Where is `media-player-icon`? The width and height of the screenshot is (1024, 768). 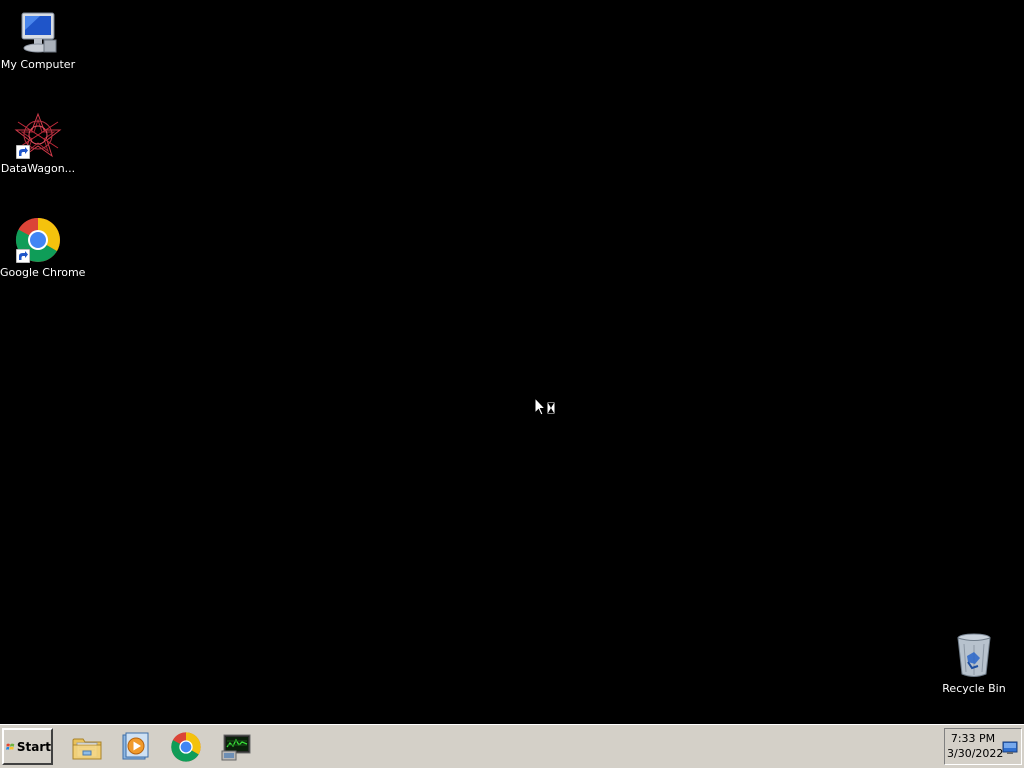
media-player-icon is located at coordinates (136, 747).